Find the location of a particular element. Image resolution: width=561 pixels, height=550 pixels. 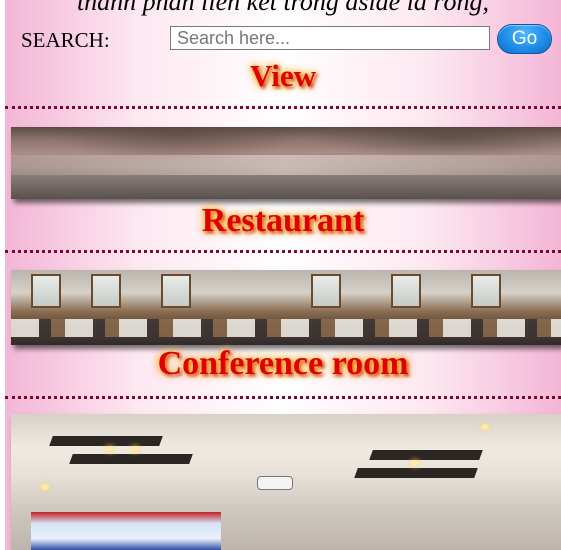

lake-view-photo is located at coordinates (286, 163).